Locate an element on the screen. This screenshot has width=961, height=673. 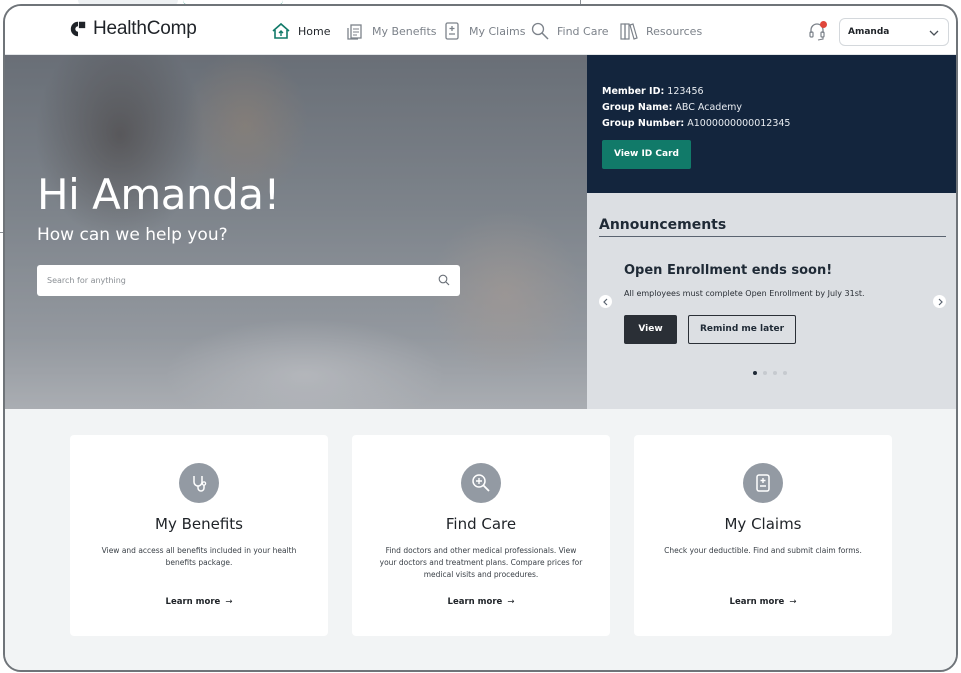
card-title: Find Care is located at coordinates (481, 524).